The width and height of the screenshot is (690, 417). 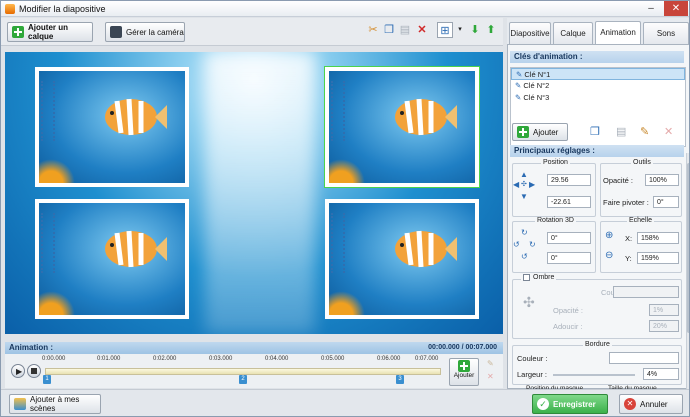 What do you see at coordinates (405, 30) in the screenshot?
I see `paste-icon: ▤` at bounding box center [405, 30].